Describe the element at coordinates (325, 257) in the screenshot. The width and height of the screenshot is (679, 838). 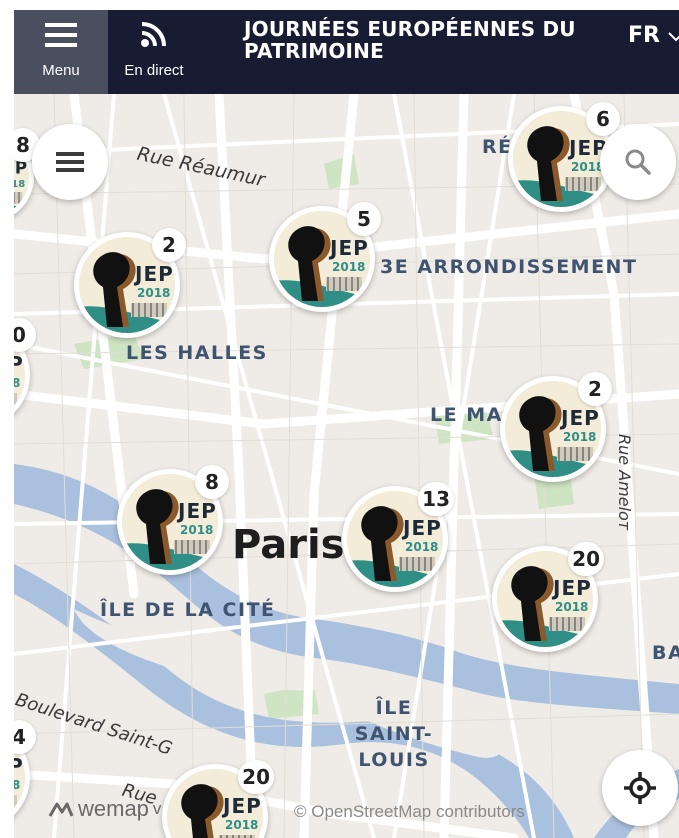
I see `cluster-marker: JEP 2018 5` at that location.